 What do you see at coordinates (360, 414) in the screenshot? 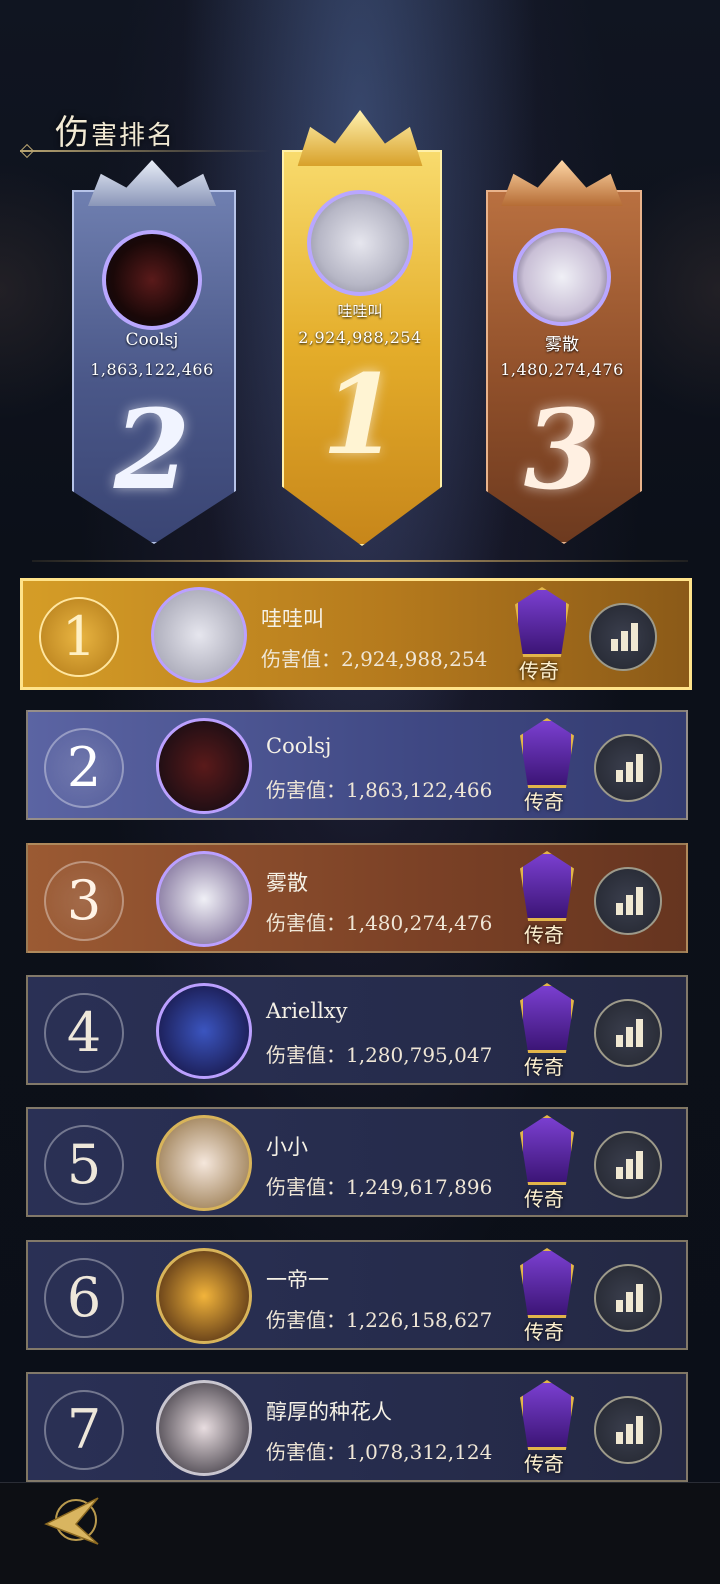
I see `podium-rank-number: 1` at bounding box center [360, 414].